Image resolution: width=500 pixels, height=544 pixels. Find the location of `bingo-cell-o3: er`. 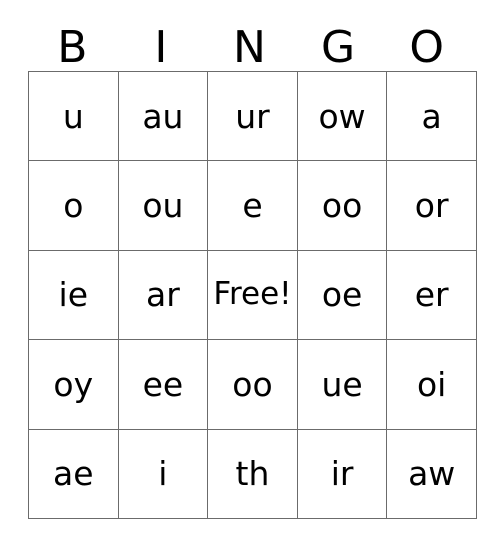

bingo-cell-o3: er is located at coordinates (431, 295).